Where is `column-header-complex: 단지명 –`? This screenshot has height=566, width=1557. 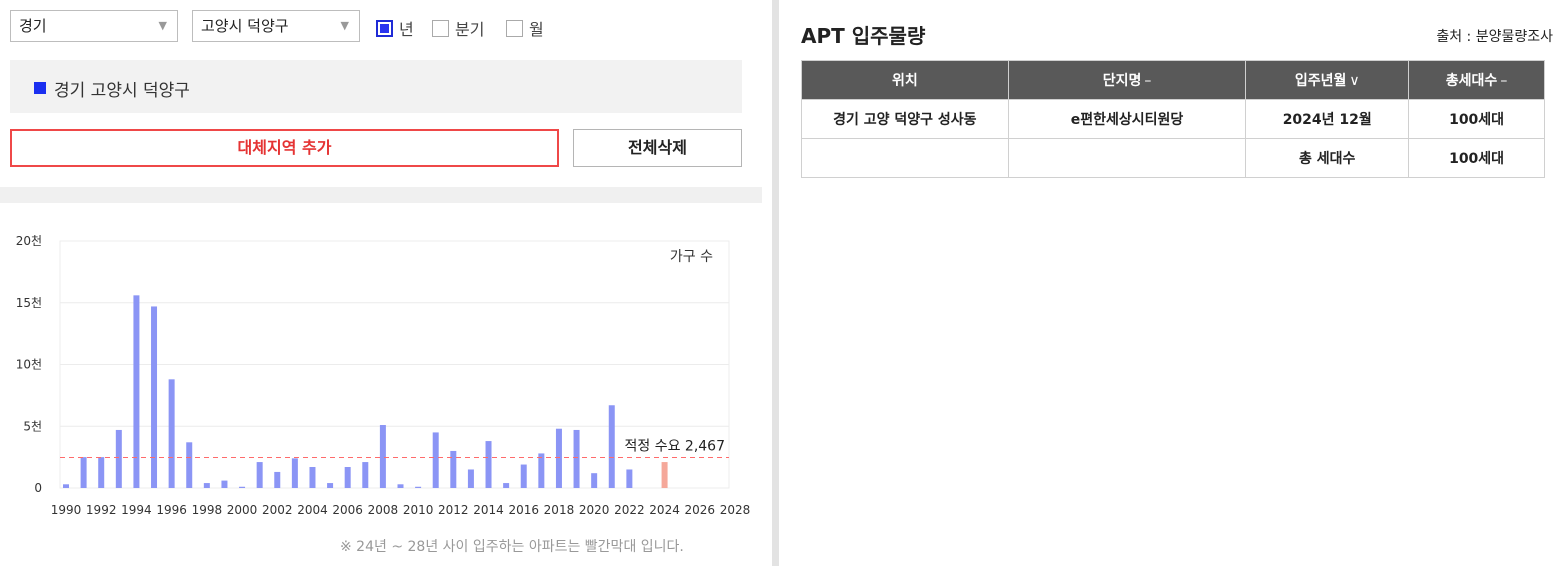
column-header-complex: 단지명 – is located at coordinates (1127, 80).